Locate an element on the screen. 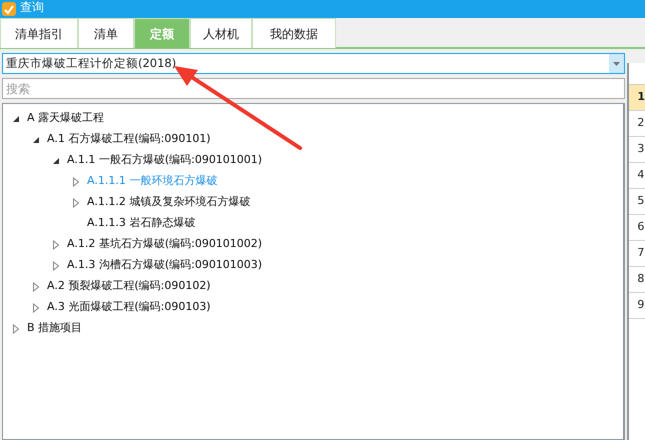 This screenshot has height=440, width=645. app-icon is located at coordinates (9, 9).